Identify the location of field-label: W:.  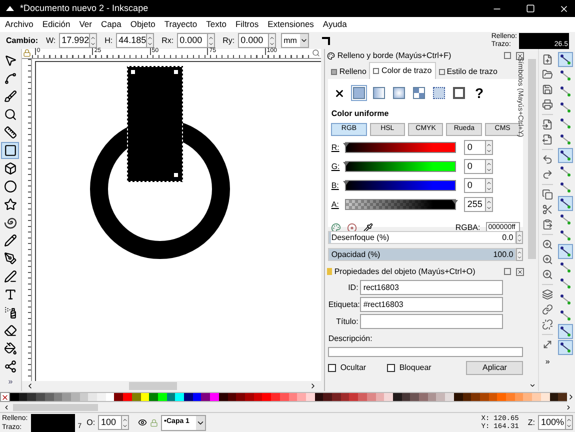
(51, 40).